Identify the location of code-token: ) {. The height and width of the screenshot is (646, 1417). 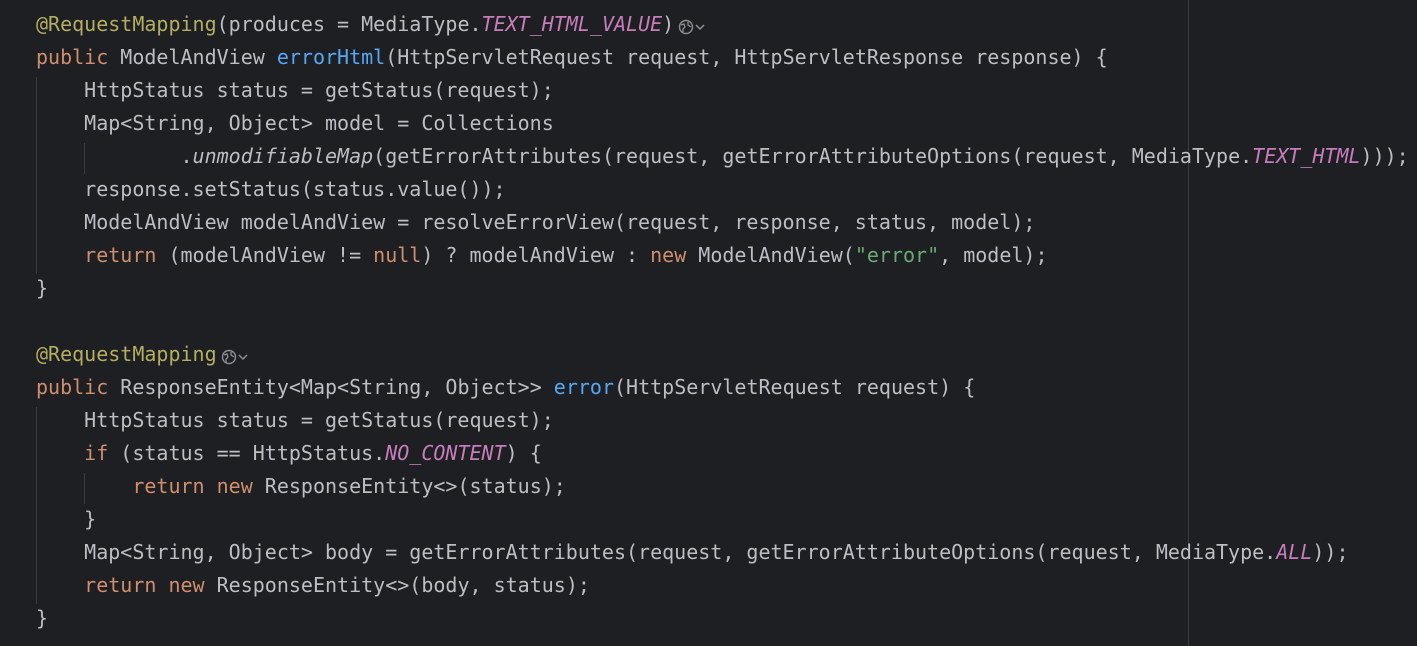
(523, 453).